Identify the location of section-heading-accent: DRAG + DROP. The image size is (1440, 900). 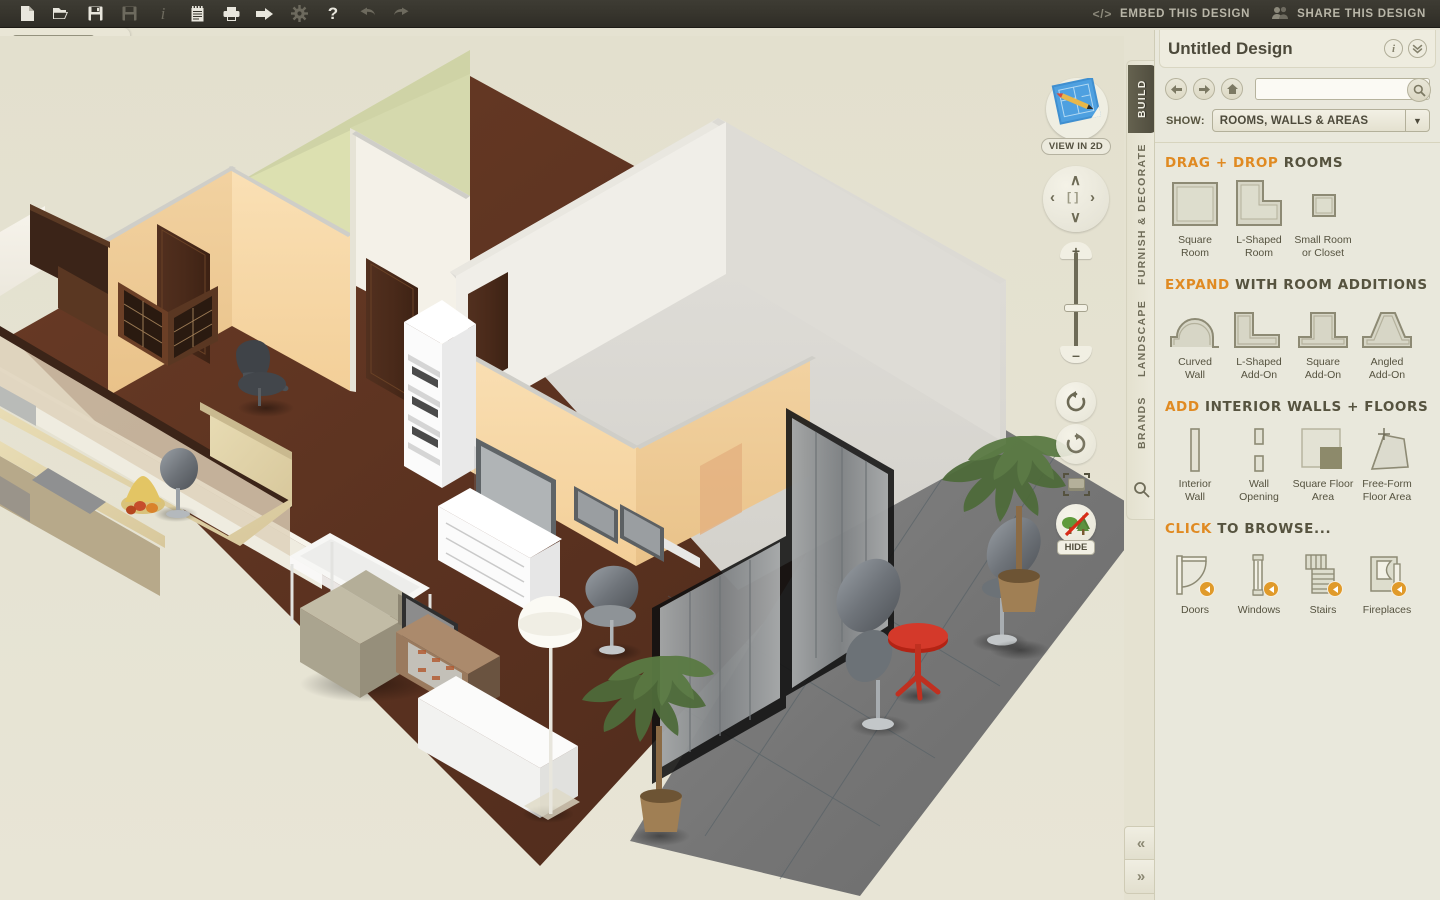
(1222, 163).